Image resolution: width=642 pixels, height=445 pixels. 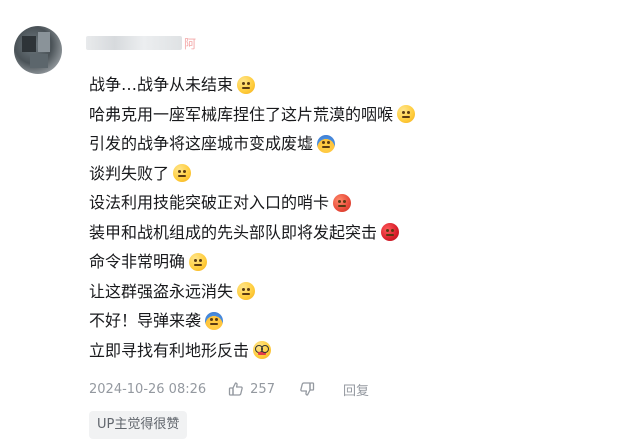 I want to click on comment-line: 让这群强盗永远消失, so click(x=252, y=292).